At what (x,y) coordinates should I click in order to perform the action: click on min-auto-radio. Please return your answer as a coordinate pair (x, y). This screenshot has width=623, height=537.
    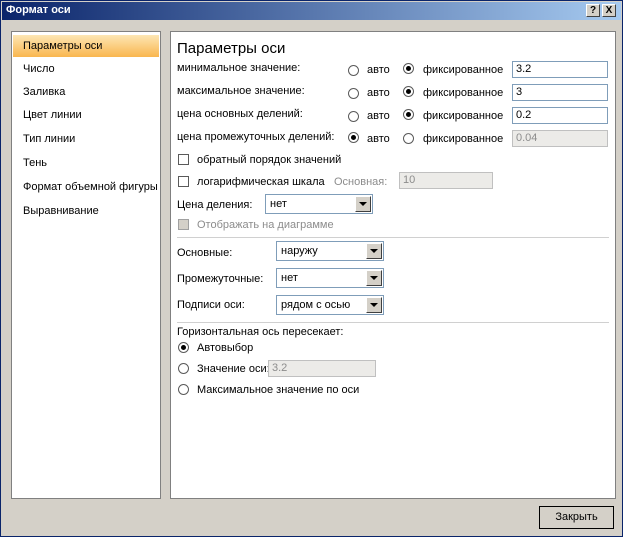
    Looking at the image, I should click on (353, 70).